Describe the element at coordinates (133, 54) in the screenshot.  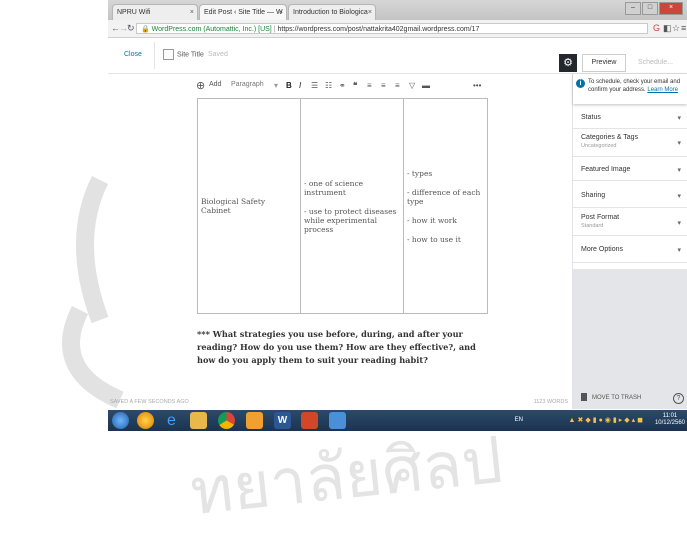
I see `close-button: Close` at that location.